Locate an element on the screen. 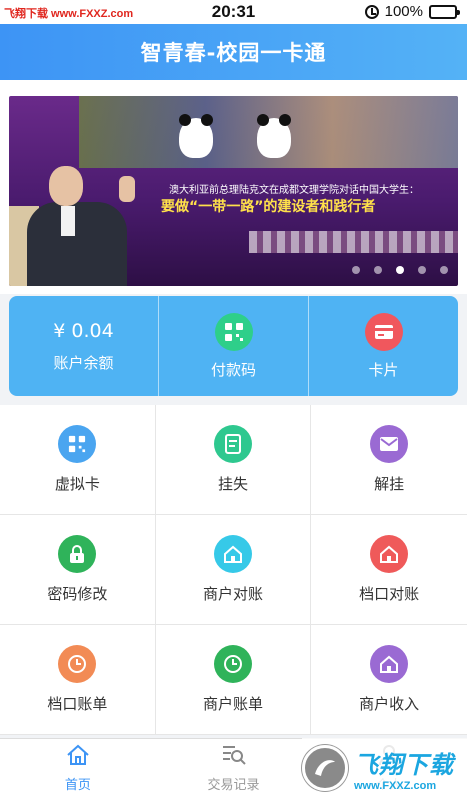 The image size is (467, 798). panda-mascot-right is located at coordinates (274, 136).